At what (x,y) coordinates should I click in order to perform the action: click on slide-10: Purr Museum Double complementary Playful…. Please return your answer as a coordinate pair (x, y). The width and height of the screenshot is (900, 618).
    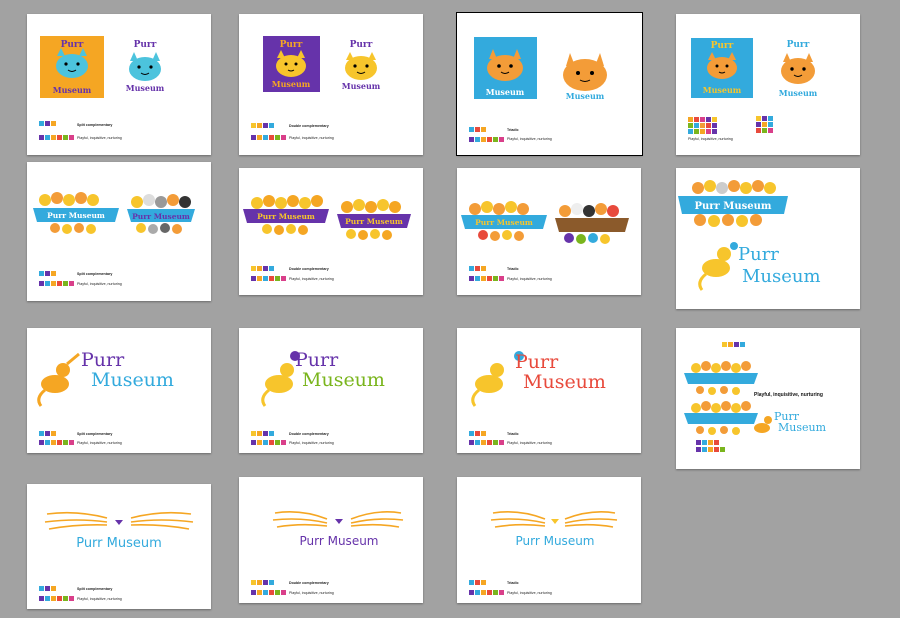
    Looking at the image, I should click on (331, 390).